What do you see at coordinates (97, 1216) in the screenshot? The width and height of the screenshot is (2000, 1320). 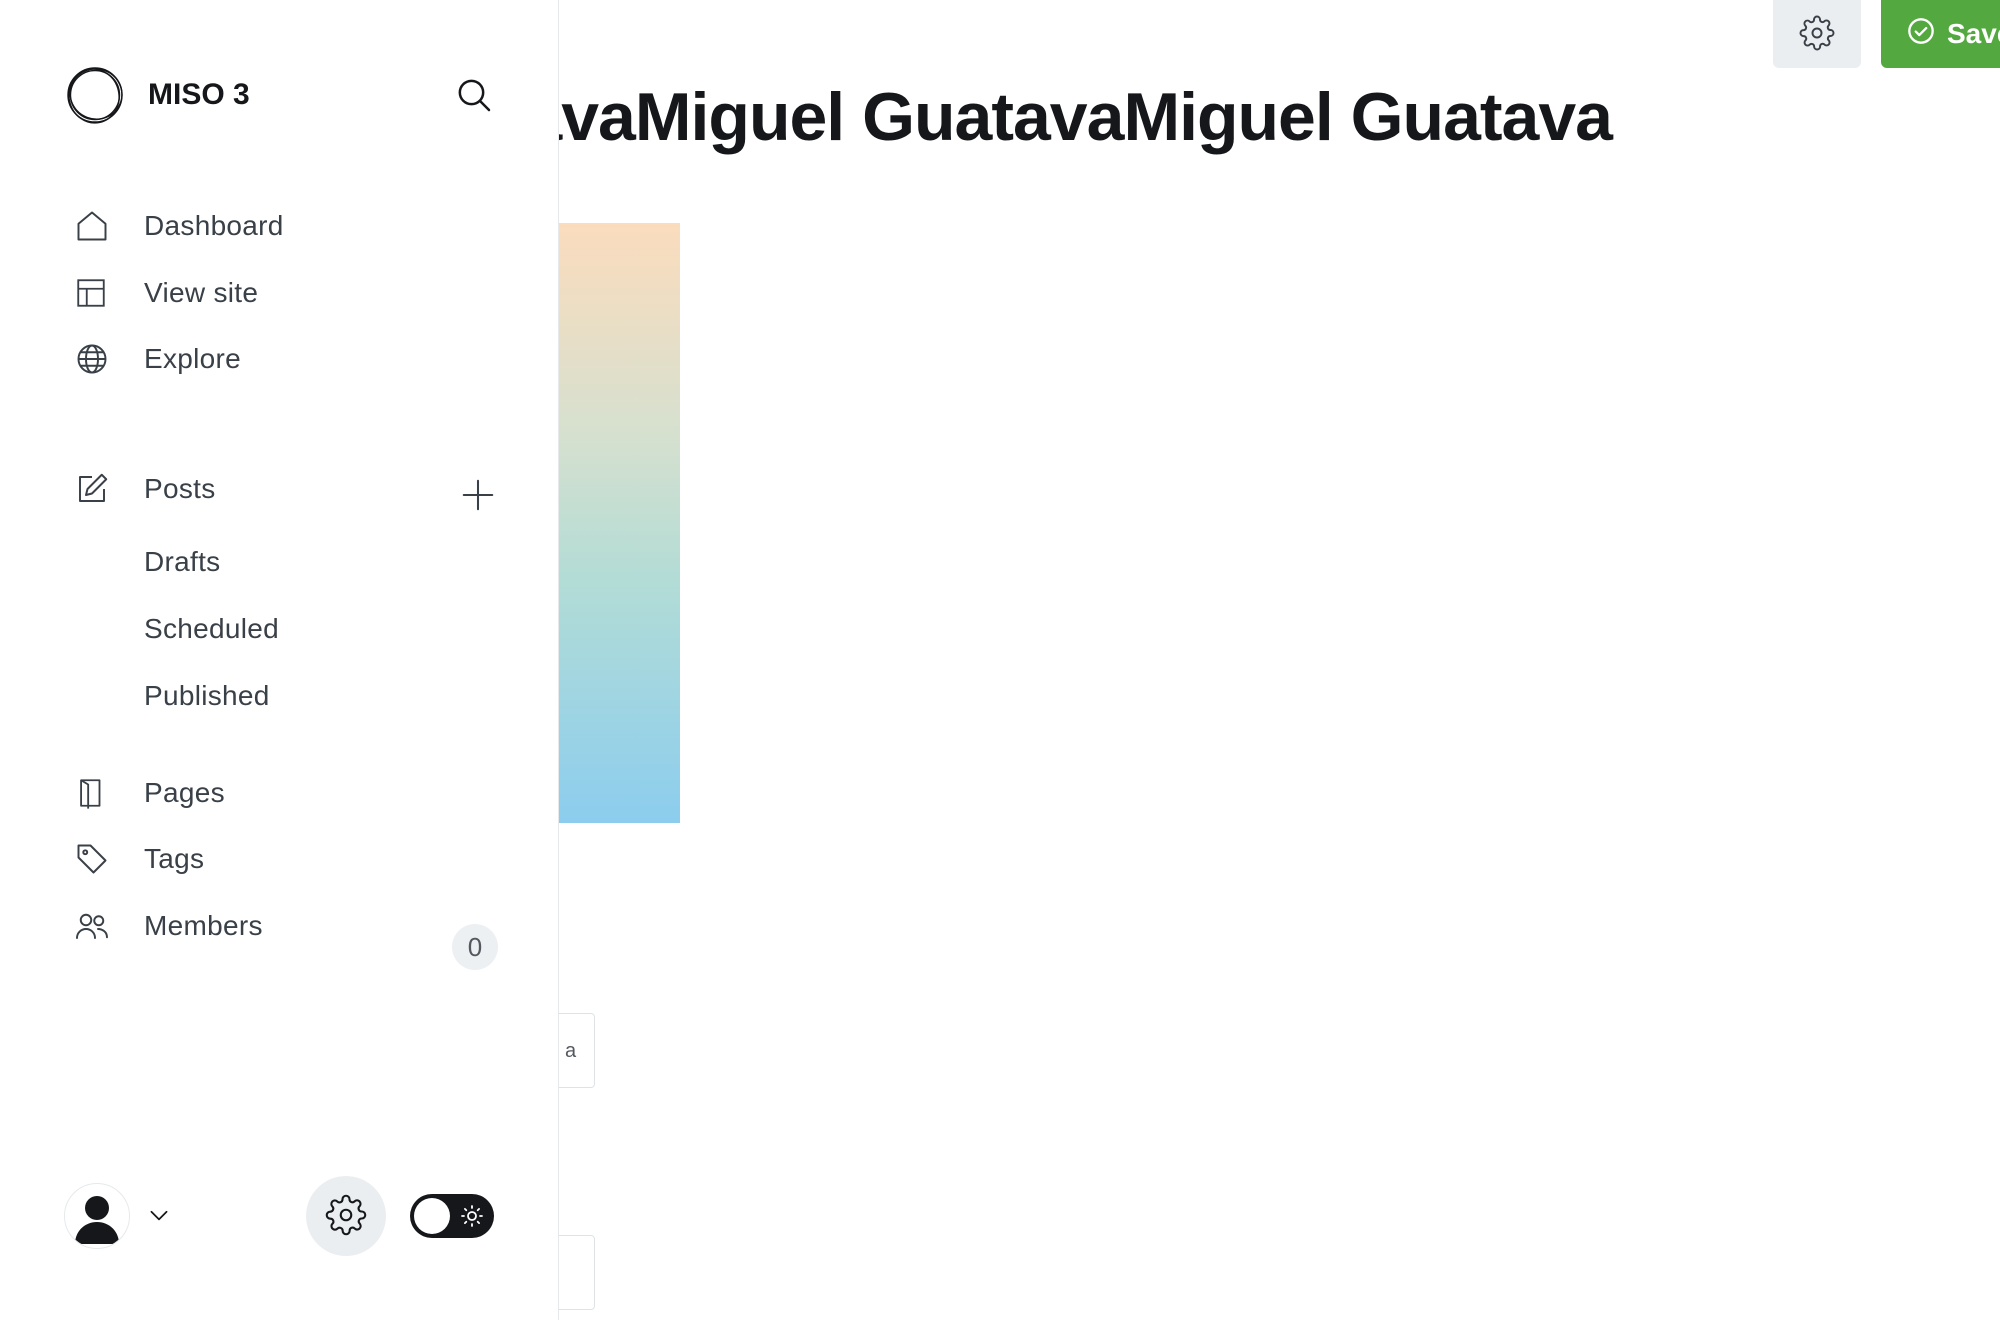 I see `avatar` at bounding box center [97, 1216].